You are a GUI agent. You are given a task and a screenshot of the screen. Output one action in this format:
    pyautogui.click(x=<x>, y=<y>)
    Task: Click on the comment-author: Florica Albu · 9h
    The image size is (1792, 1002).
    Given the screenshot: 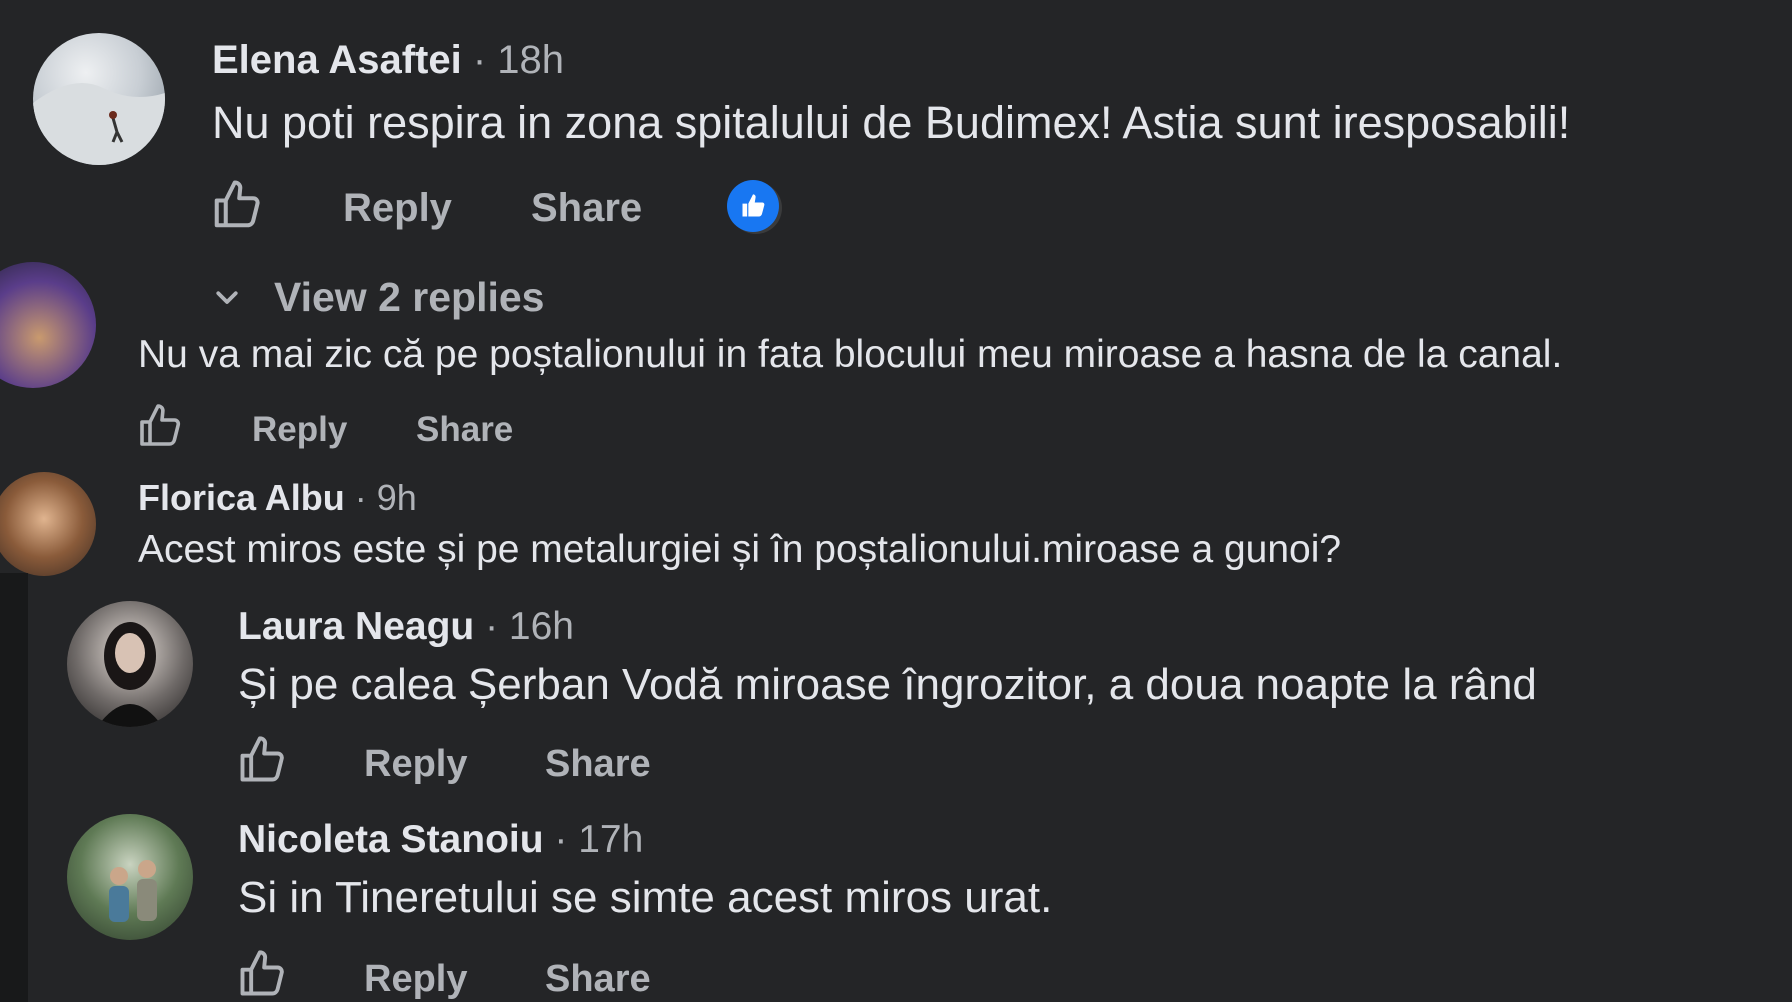 What is the action you would take?
    pyautogui.click(x=277, y=498)
    